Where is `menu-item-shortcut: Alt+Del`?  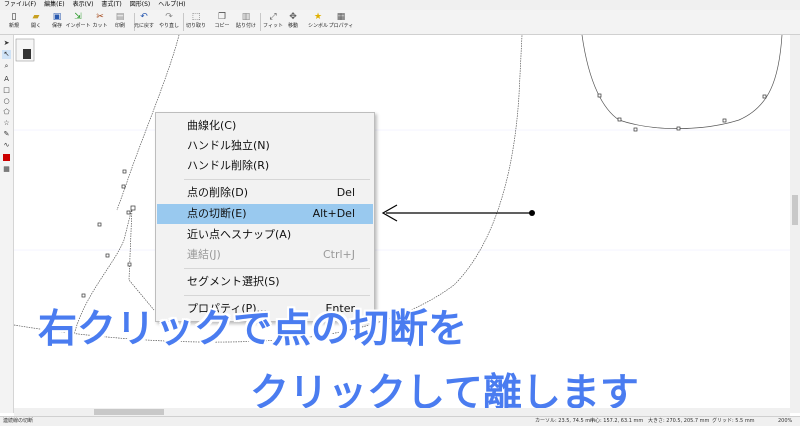
menu-item-shortcut: Alt+Del is located at coordinates (333, 213).